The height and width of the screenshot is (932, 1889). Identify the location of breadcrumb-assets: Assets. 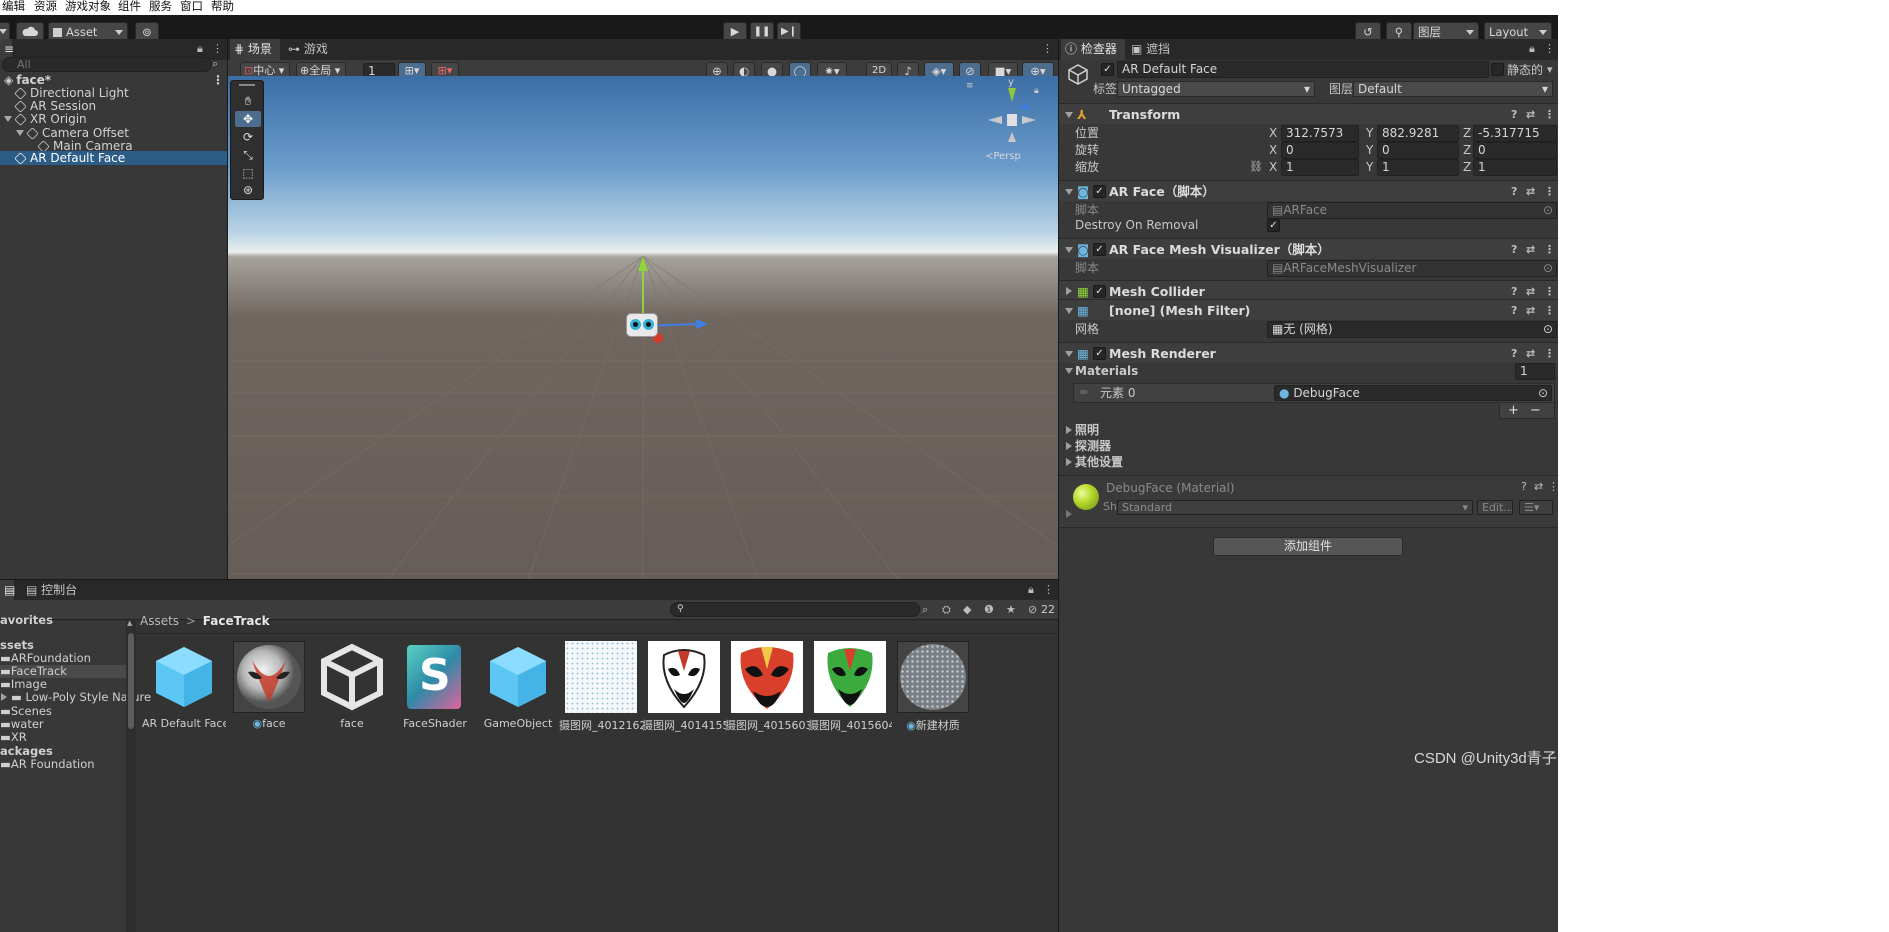
(159, 621).